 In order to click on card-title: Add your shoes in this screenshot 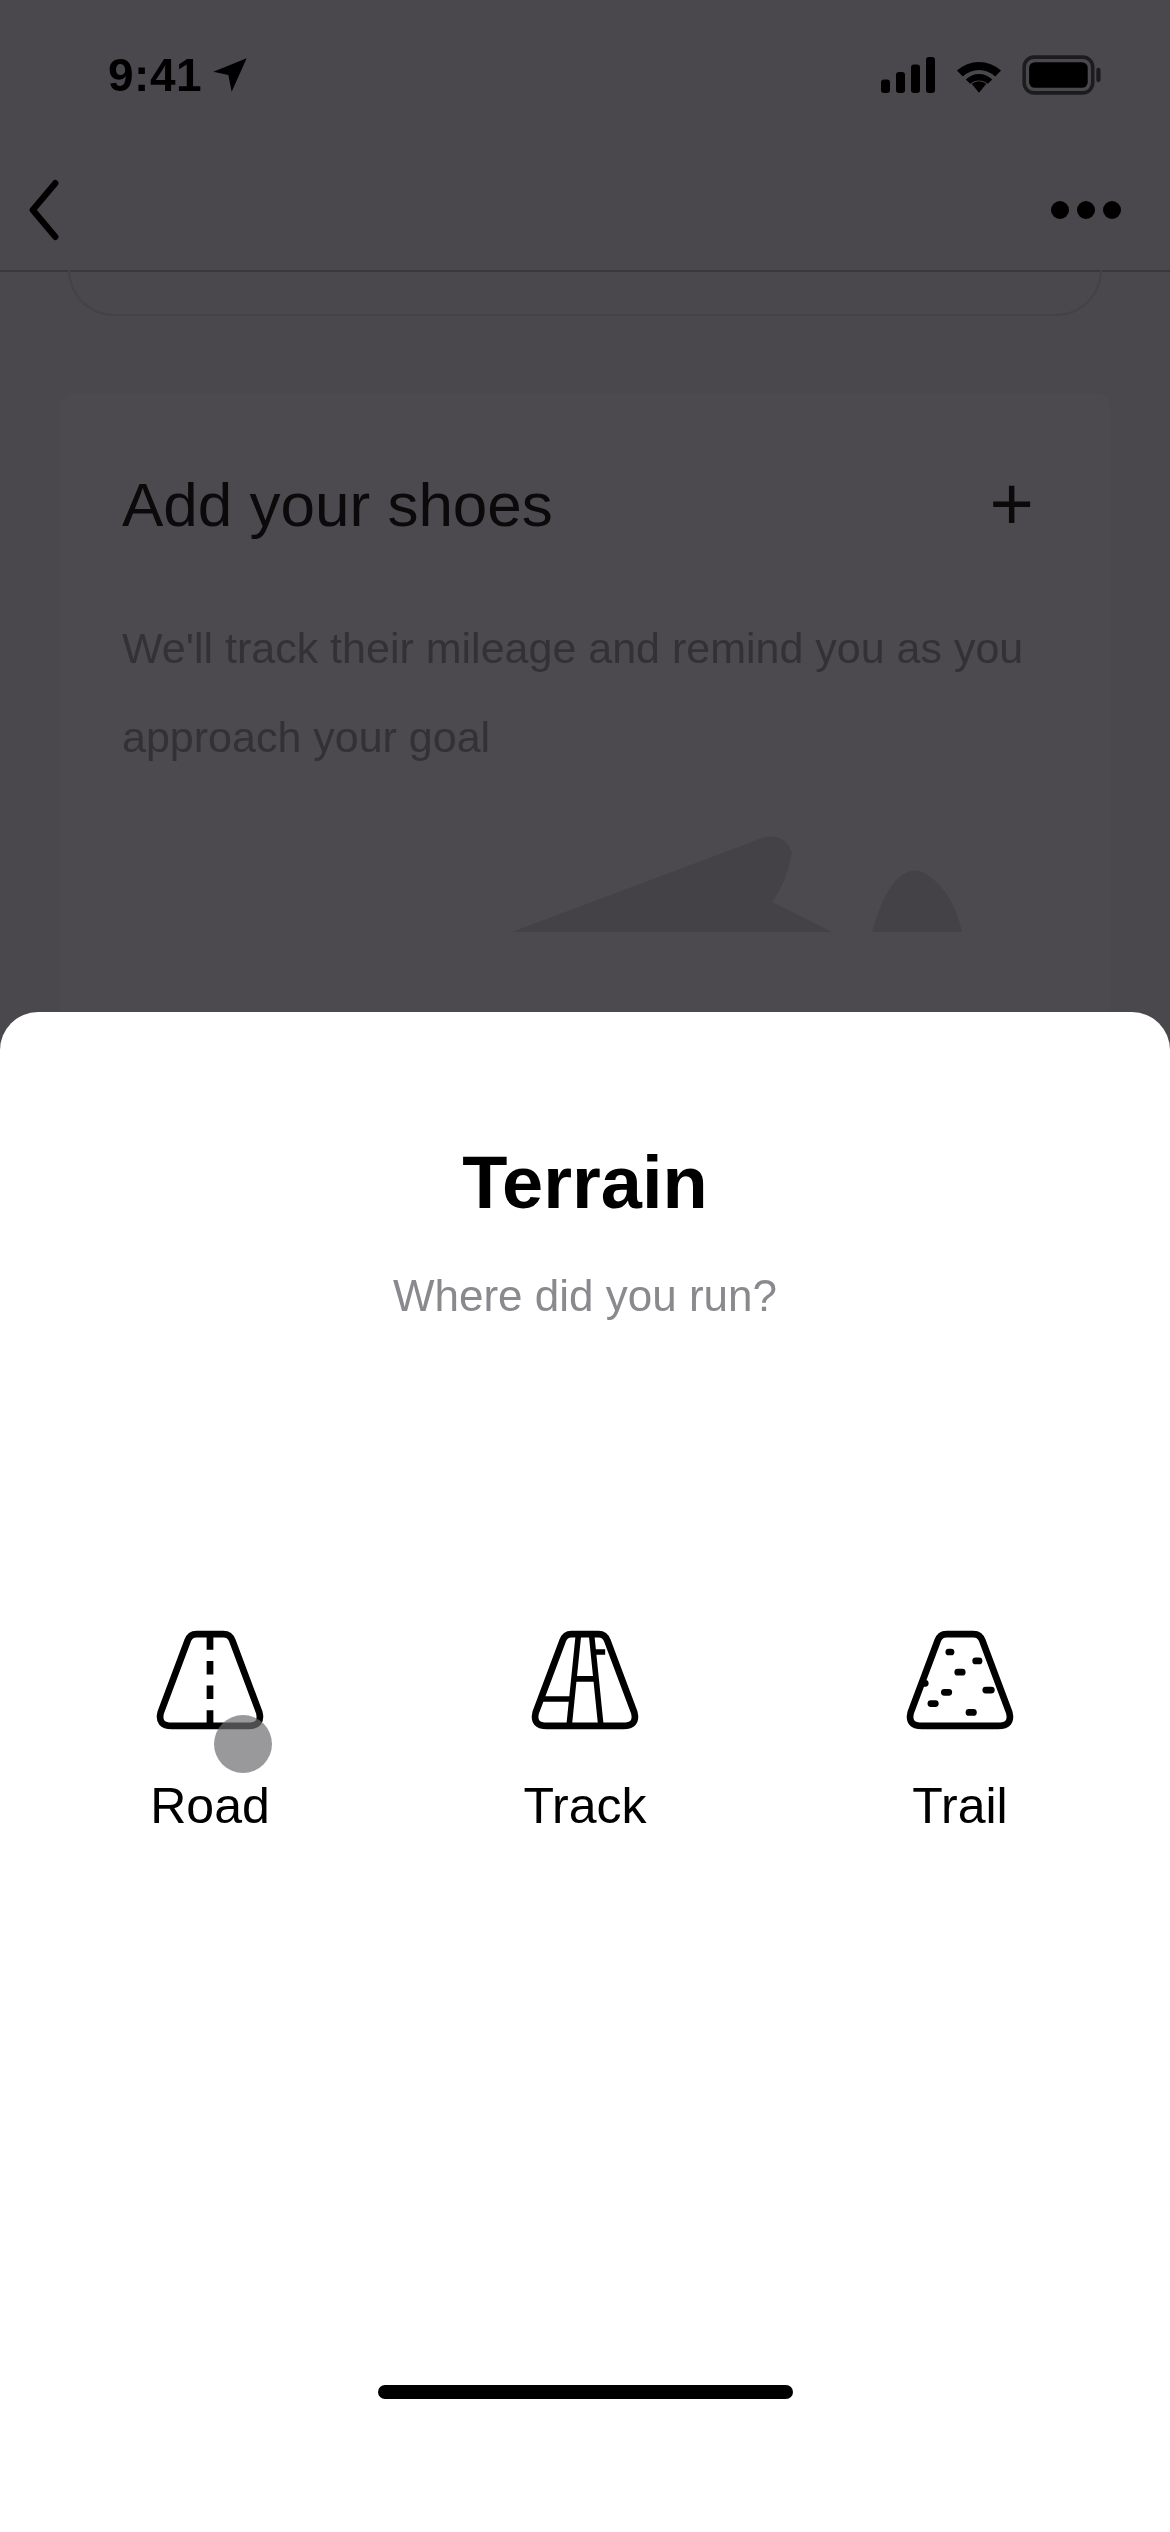, I will do `click(337, 504)`.